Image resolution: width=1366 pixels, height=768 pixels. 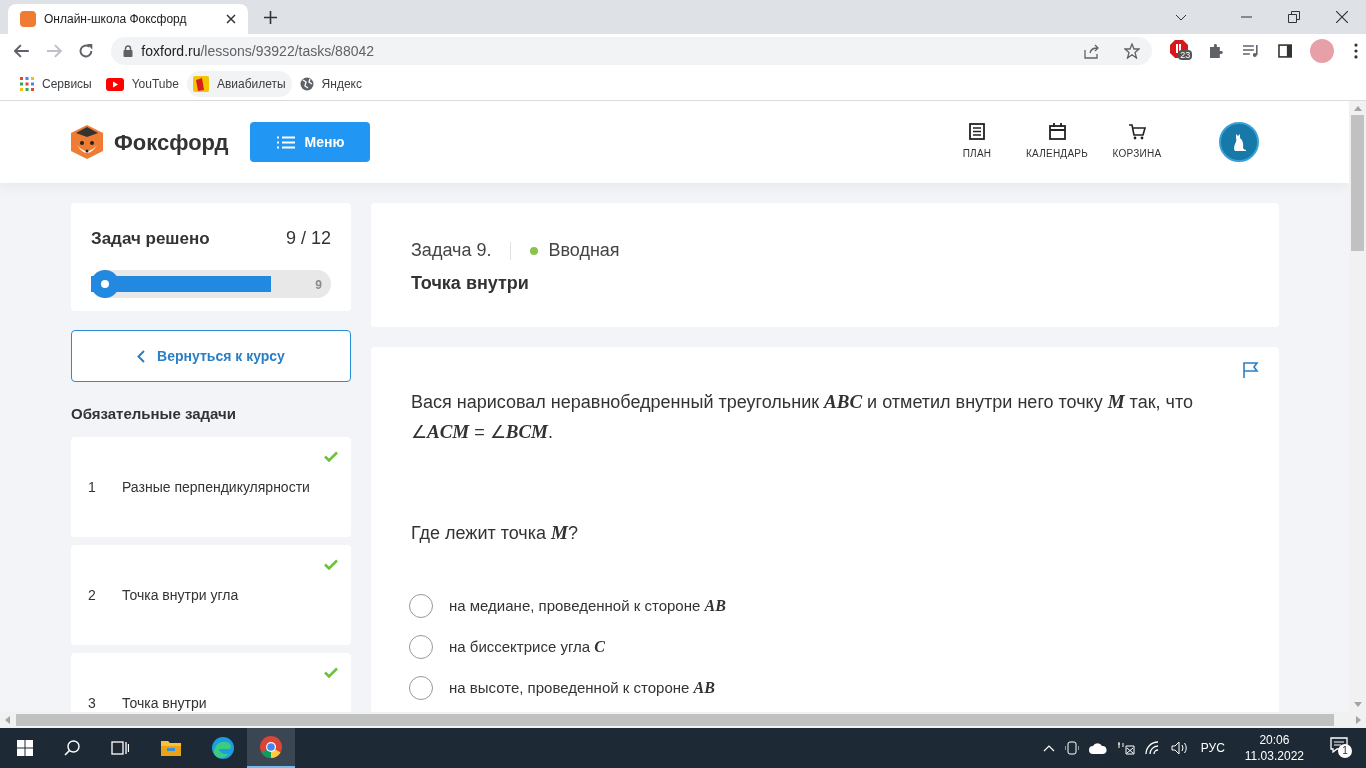 I want to click on globe-icon, so click(x=306, y=84).